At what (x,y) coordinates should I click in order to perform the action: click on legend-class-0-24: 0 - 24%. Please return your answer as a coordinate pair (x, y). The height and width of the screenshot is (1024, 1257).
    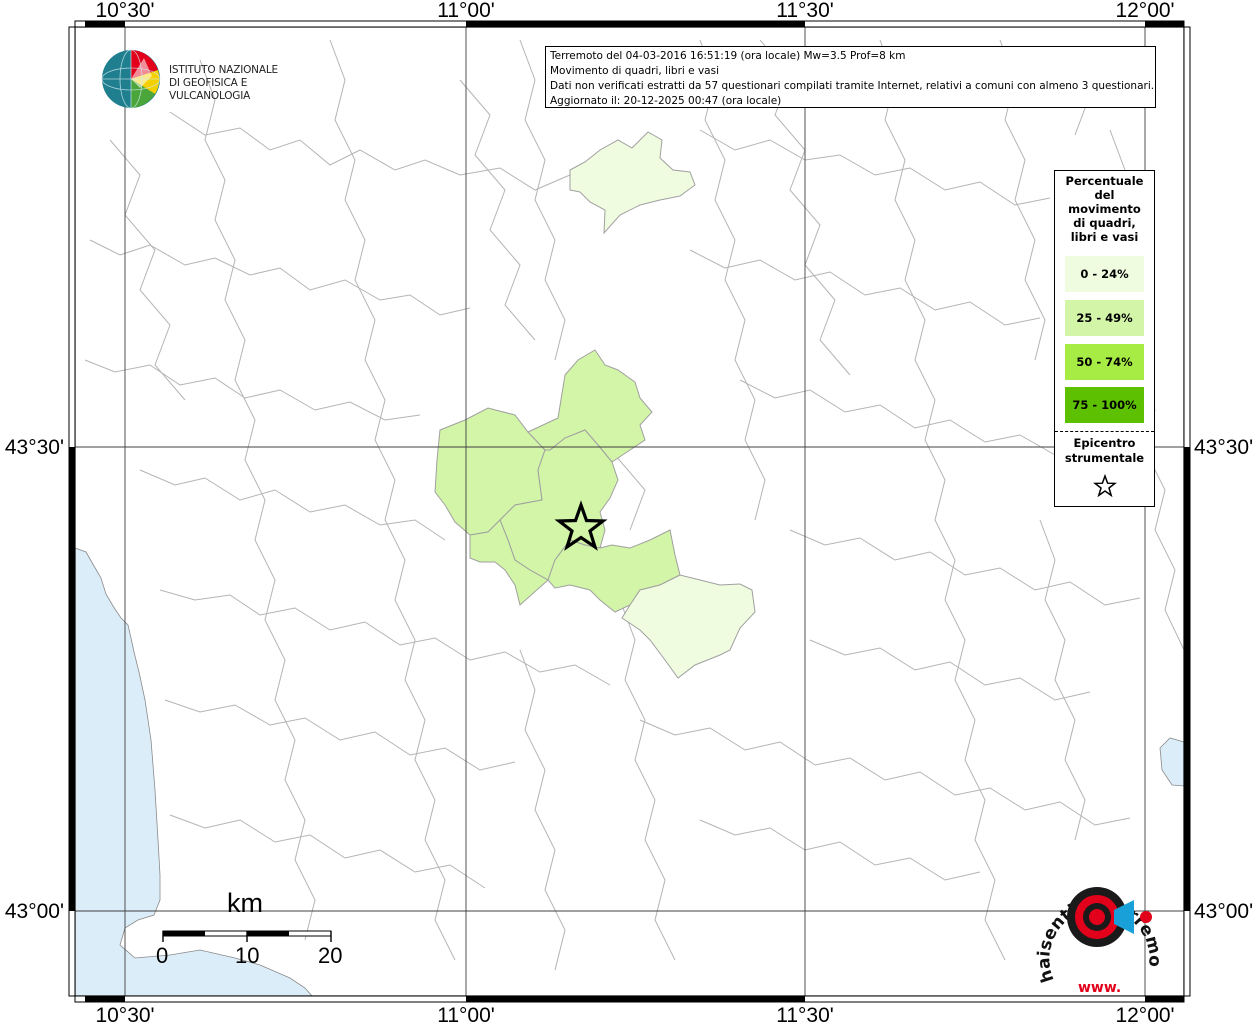
    Looking at the image, I should click on (1104, 274).